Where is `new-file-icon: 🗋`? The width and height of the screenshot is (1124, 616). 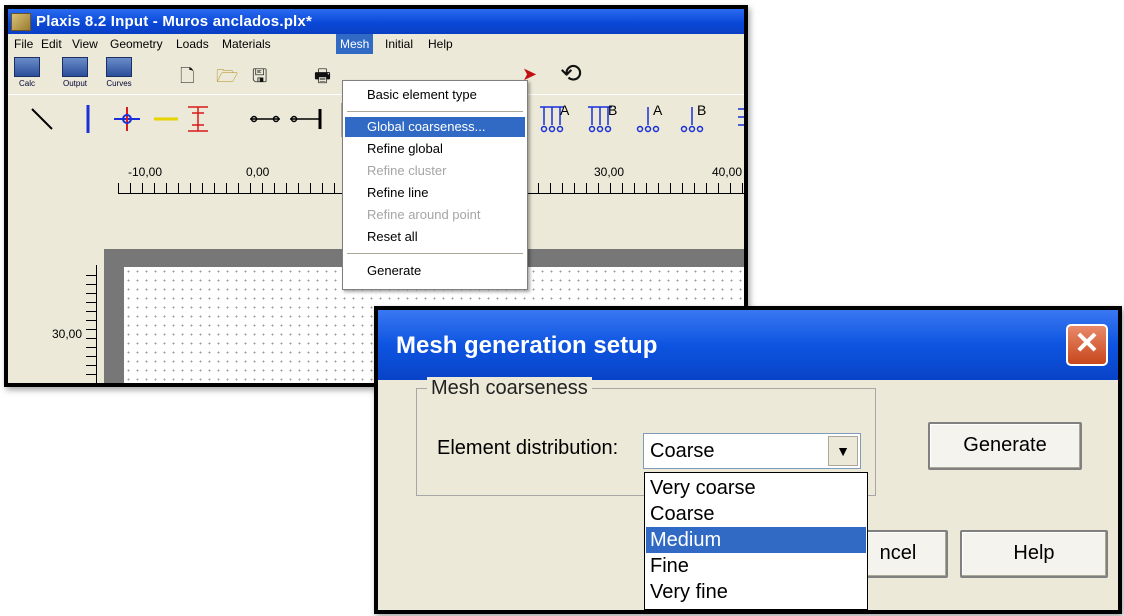 new-file-icon: 🗋 is located at coordinates (187, 79).